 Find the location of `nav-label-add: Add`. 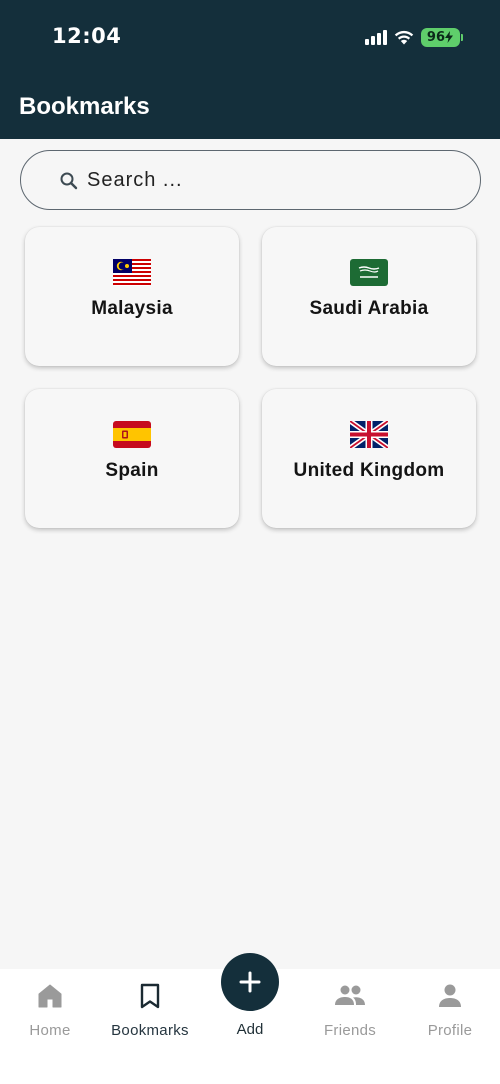

nav-label-add: Add is located at coordinates (250, 1029).